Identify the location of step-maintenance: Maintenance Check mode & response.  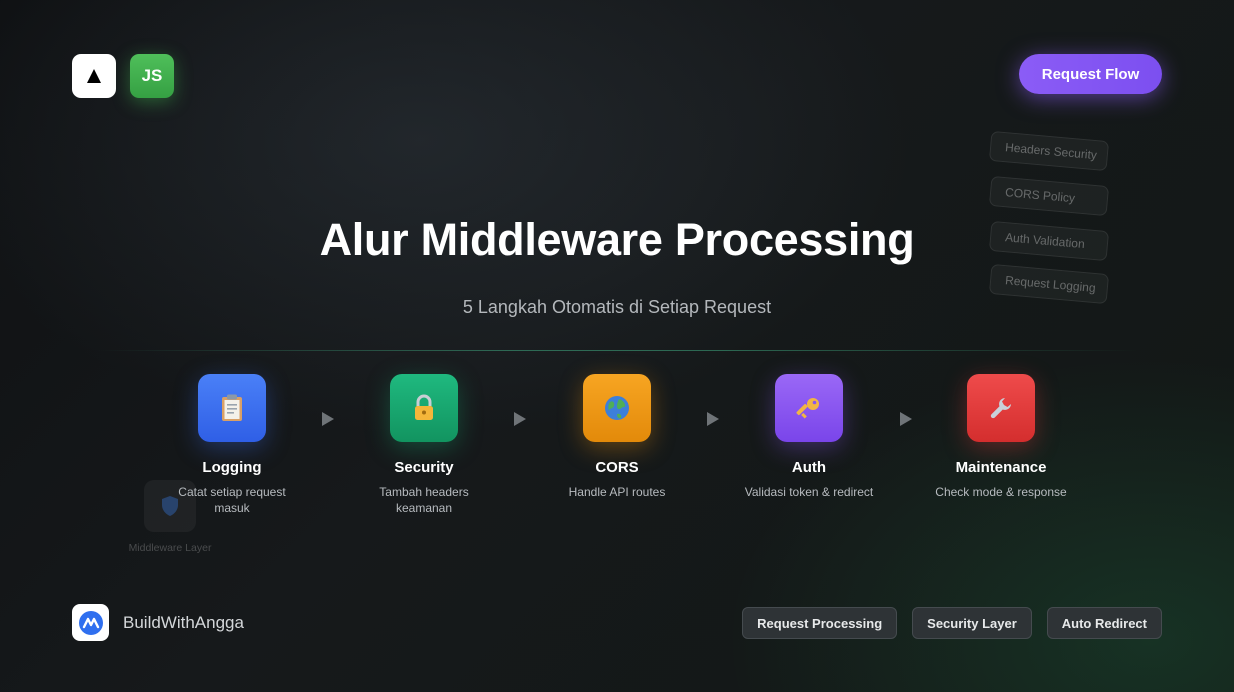
(1001, 437).